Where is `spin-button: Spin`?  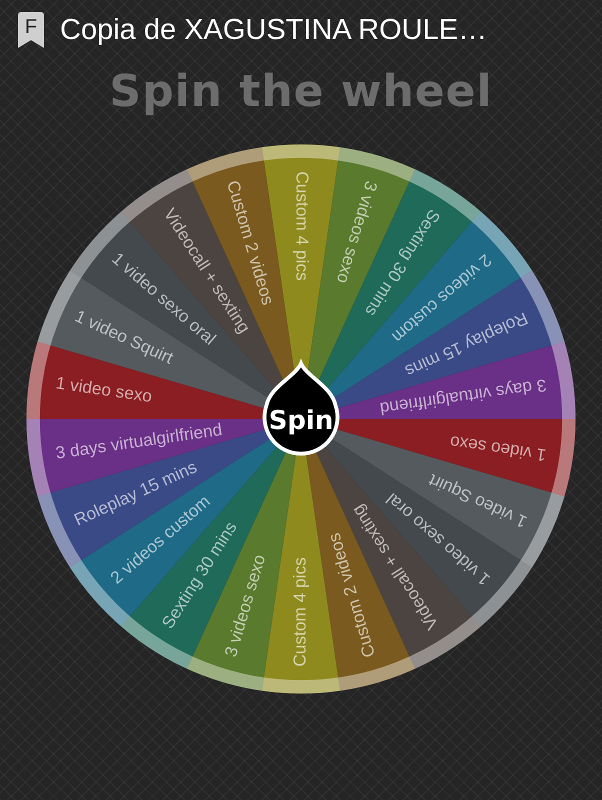 spin-button: Spin is located at coordinates (301, 408).